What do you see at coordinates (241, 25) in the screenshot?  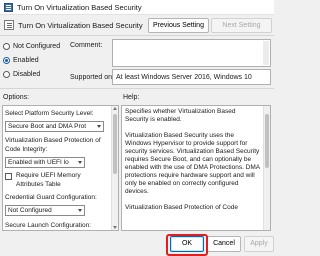 I see `next-setting-button: Next Setting` at bounding box center [241, 25].